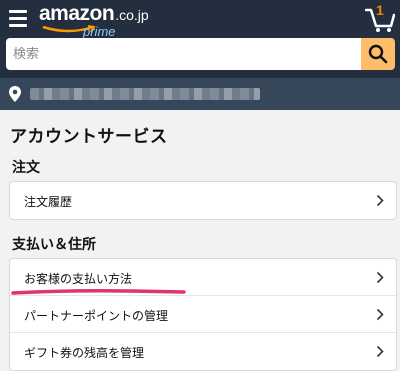 This screenshot has height=371, width=400. Describe the element at coordinates (19, 18) in the screenshot. I see `hamburger-menu-icon` at that location.